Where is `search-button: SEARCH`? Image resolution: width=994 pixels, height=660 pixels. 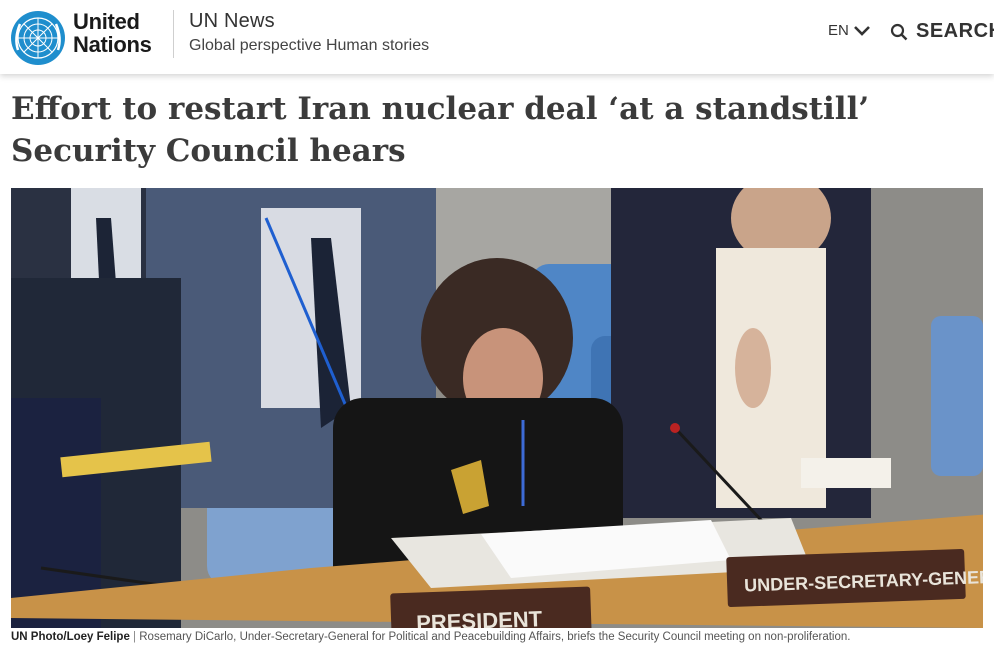
search-button: SEARCH is located at coordinates (942, 31).